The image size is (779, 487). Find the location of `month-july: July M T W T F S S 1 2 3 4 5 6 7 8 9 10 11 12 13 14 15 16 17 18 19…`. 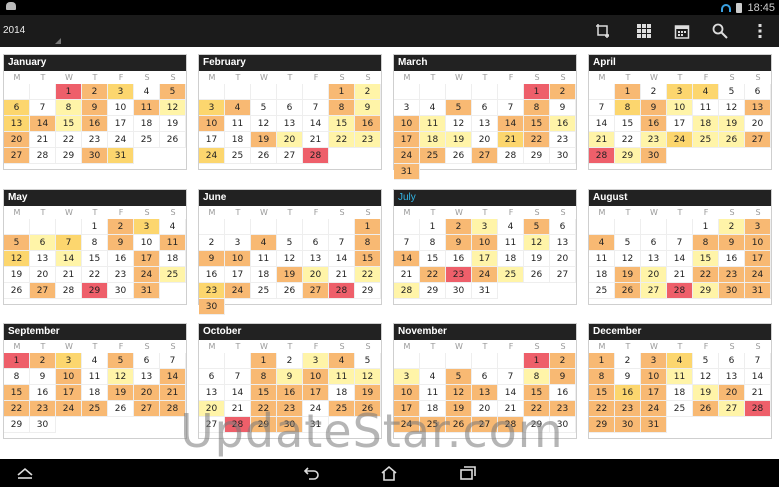

month-july: July M T W T F S S 1 2 3 4 5 6 7 8 9 10 11 12 13 14 15 16 17 18 19… is located at coordinates (485, 247).